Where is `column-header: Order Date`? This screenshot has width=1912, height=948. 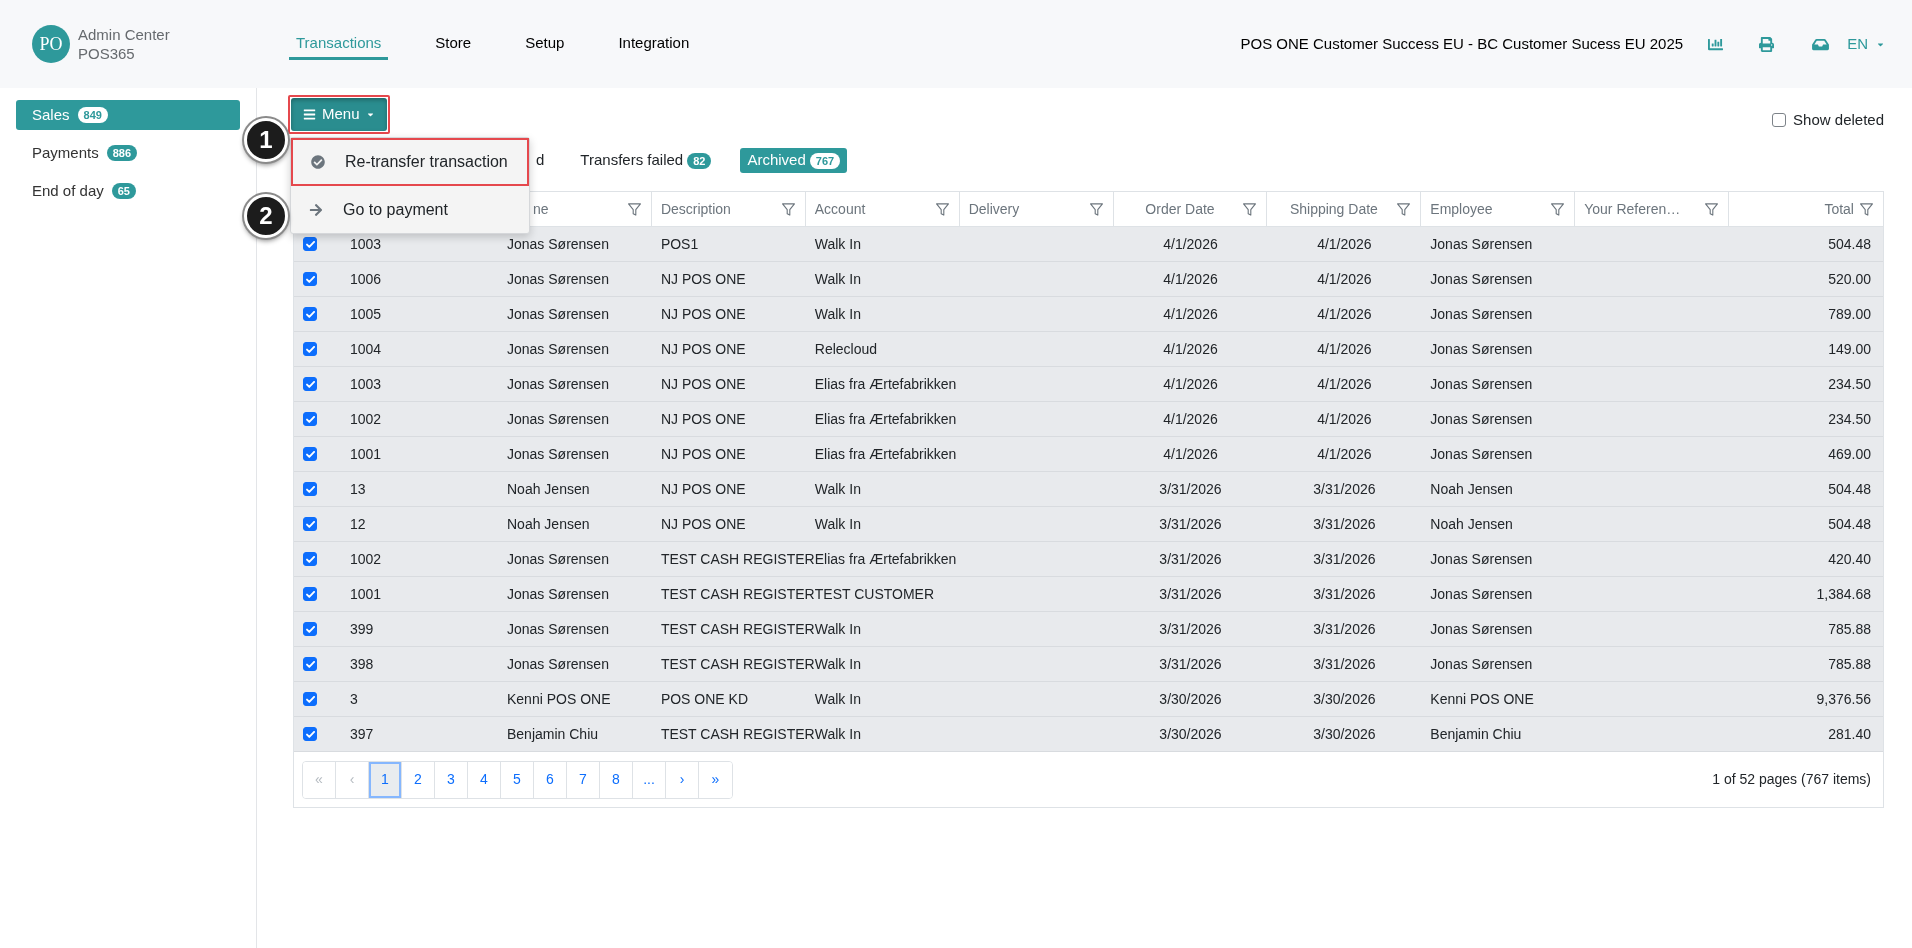 column-header: Order Date is located at coordinates (1189, 209).